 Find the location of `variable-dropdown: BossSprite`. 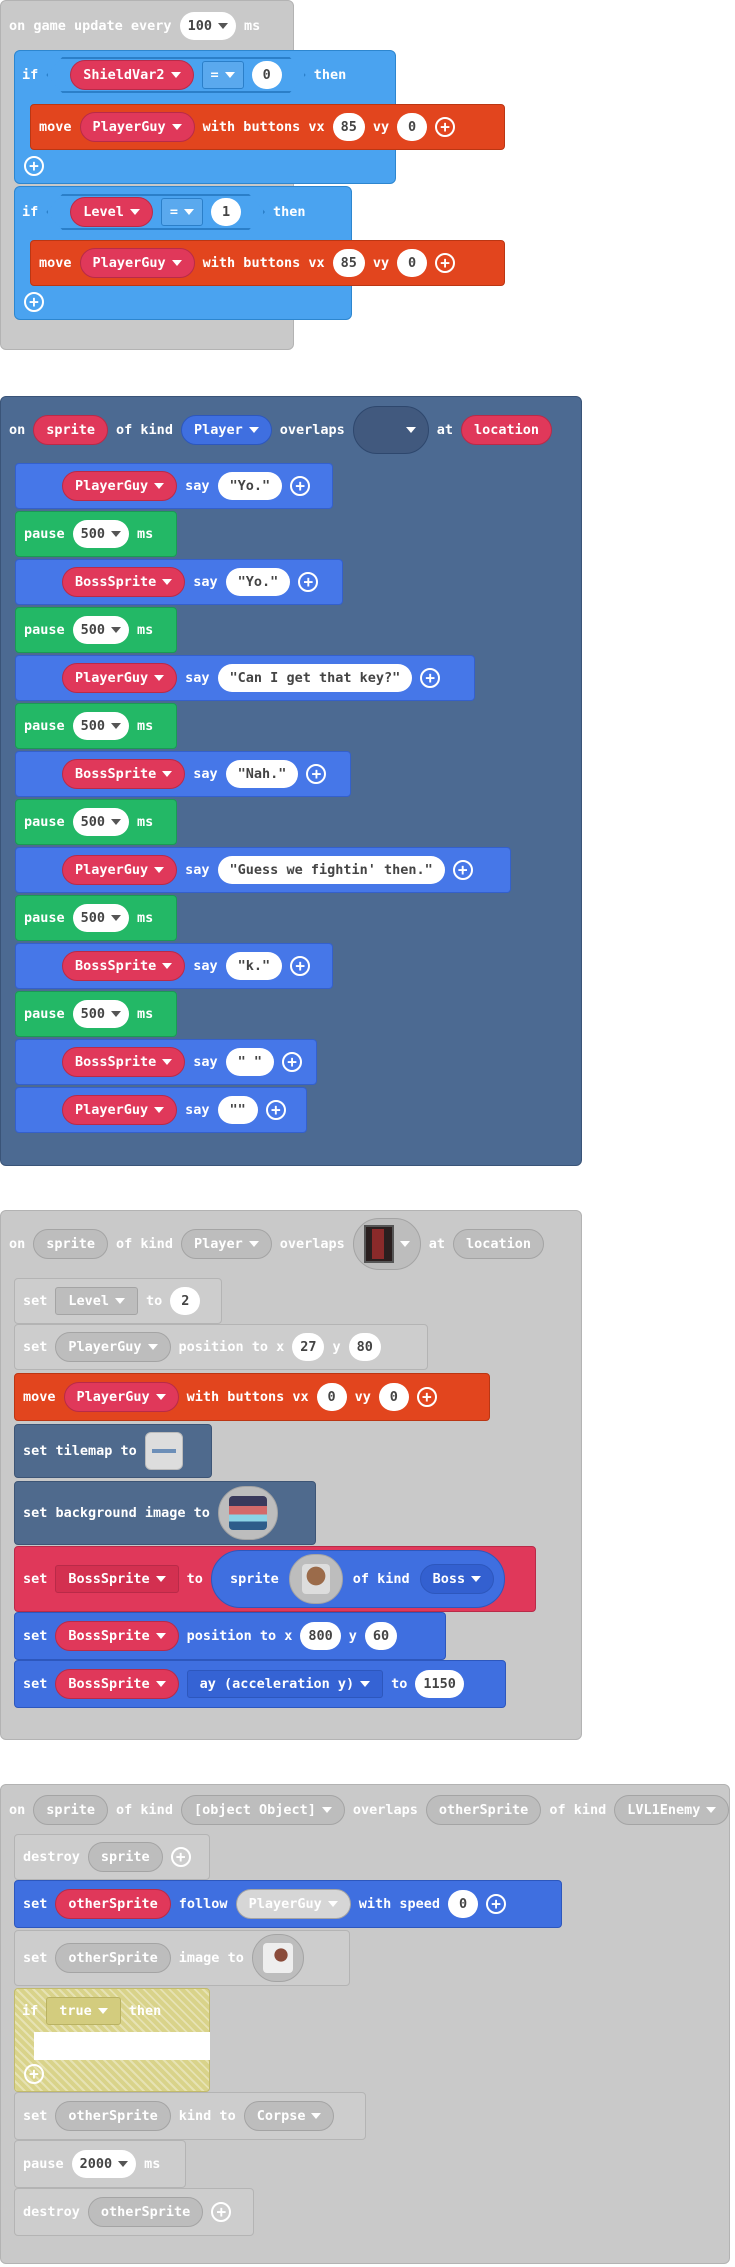

variable-dropdown: BossSprite is located at coordinates (117, 1579).